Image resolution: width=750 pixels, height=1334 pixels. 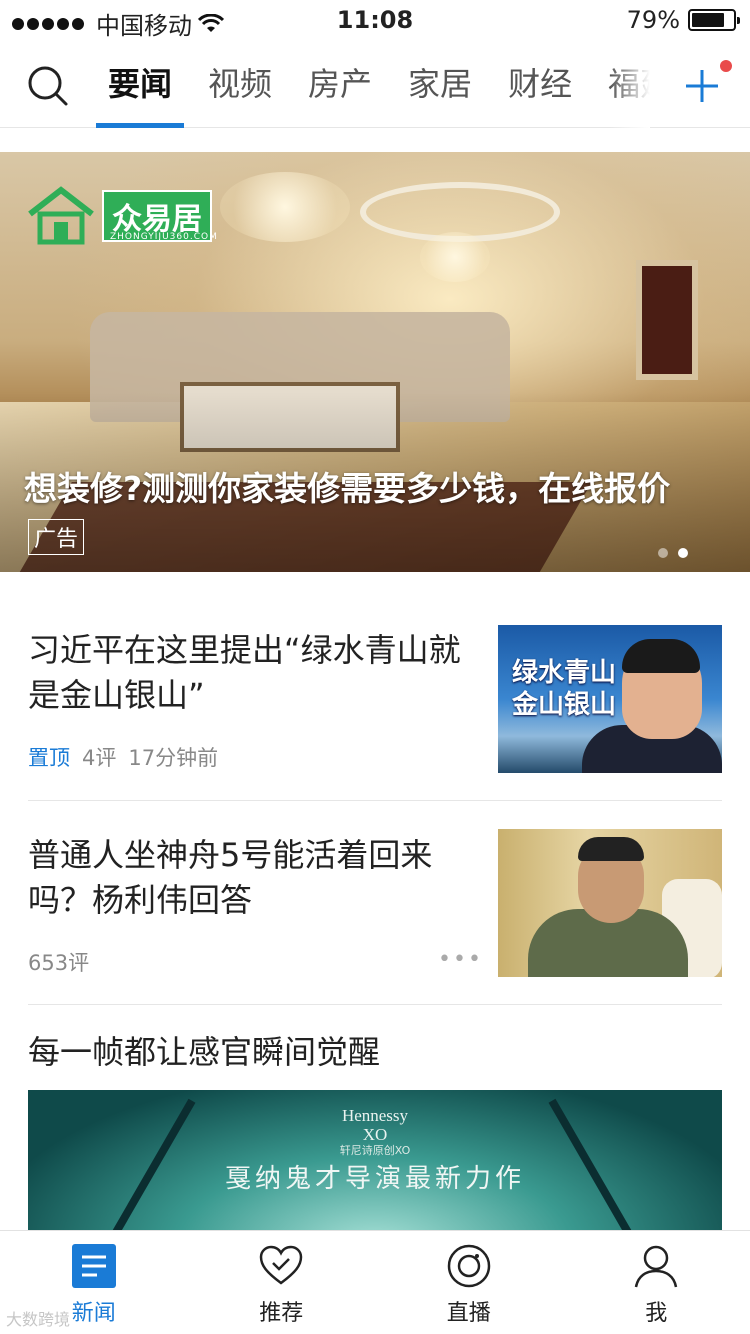 What do you see at coordinates (204, 1052) in the screenshot?
I see `video-title: 每一帧都让感官瞬间觉醒` at bounding box center [204, 1052].